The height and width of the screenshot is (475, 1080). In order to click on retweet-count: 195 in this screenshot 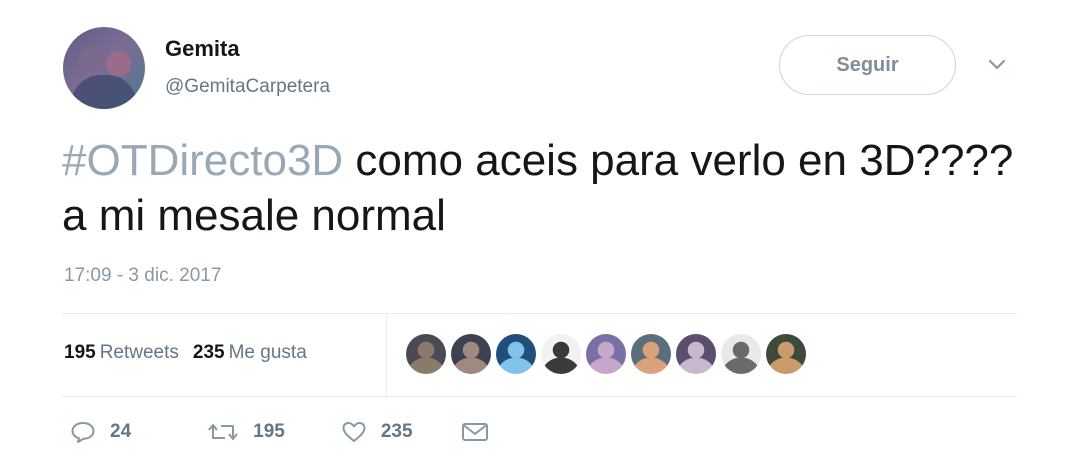, I will do `click(269, 431)`.